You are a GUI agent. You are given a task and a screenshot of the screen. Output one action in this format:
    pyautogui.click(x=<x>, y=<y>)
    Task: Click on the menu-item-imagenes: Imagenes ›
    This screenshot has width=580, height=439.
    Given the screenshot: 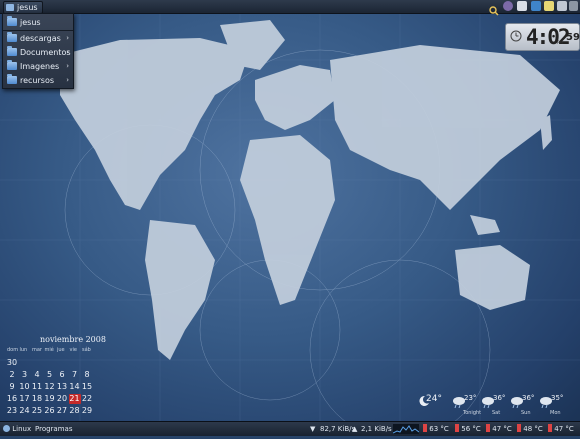 What is the action you would take?
    pyautogui.click(x=38, y=66)
    